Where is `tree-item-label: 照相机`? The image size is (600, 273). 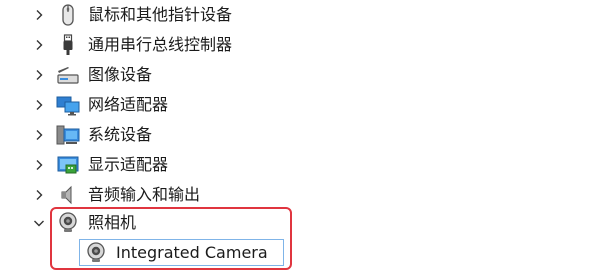 tree-item-label: 照相机 is located at coordinates (112, 222).